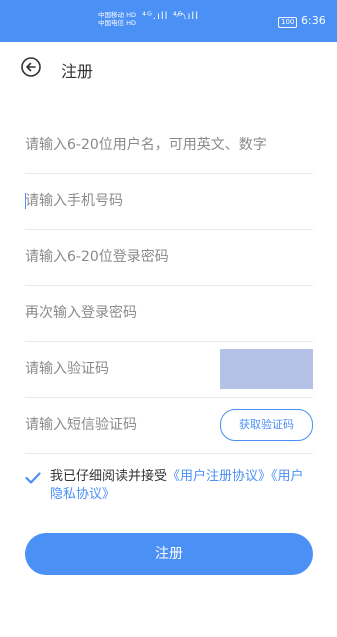 The height and width of the screenshot is (637, 337). I want to click on carrier-info: 中国移动 HD 中国电信 HD, so click(117, 19).